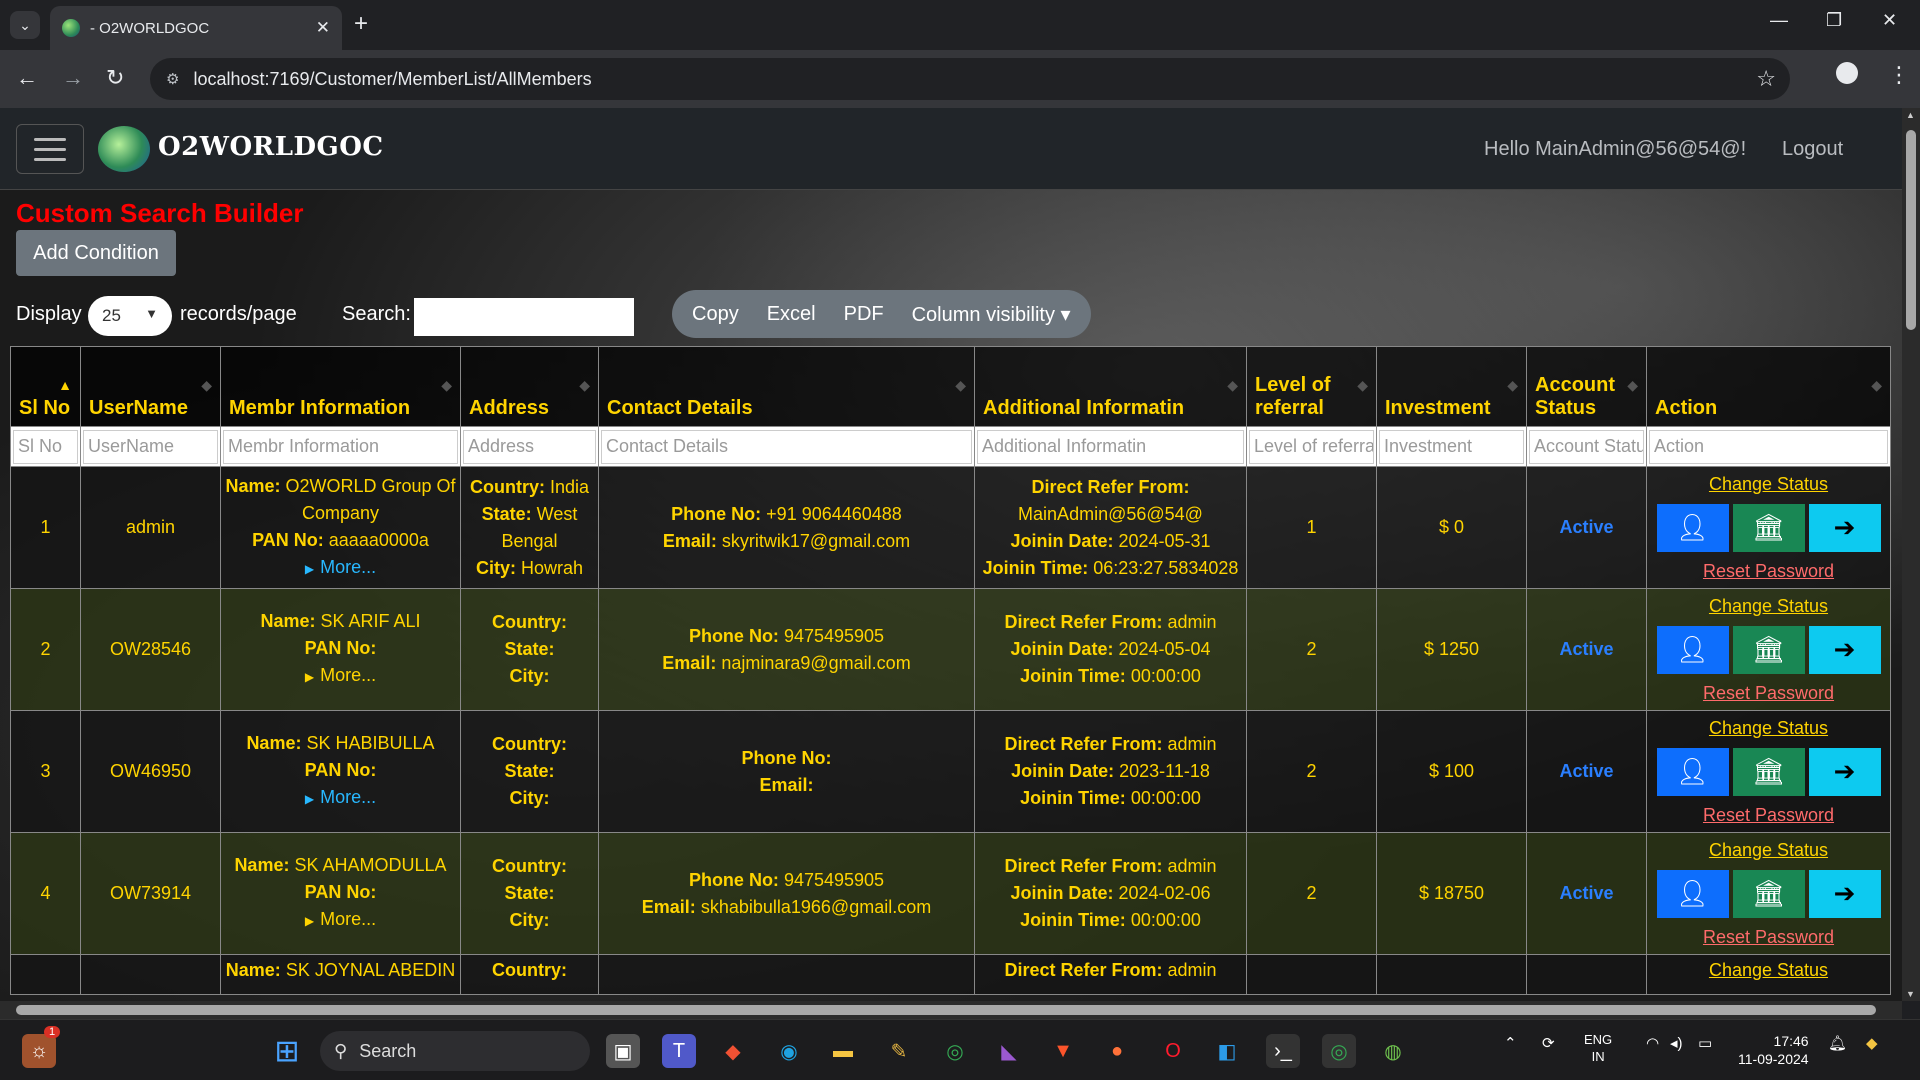  What do you see at coordinates (130, 316) in the screenshot?
I see `page-length-select: 25 ▼` at bounding box center [130, 316].